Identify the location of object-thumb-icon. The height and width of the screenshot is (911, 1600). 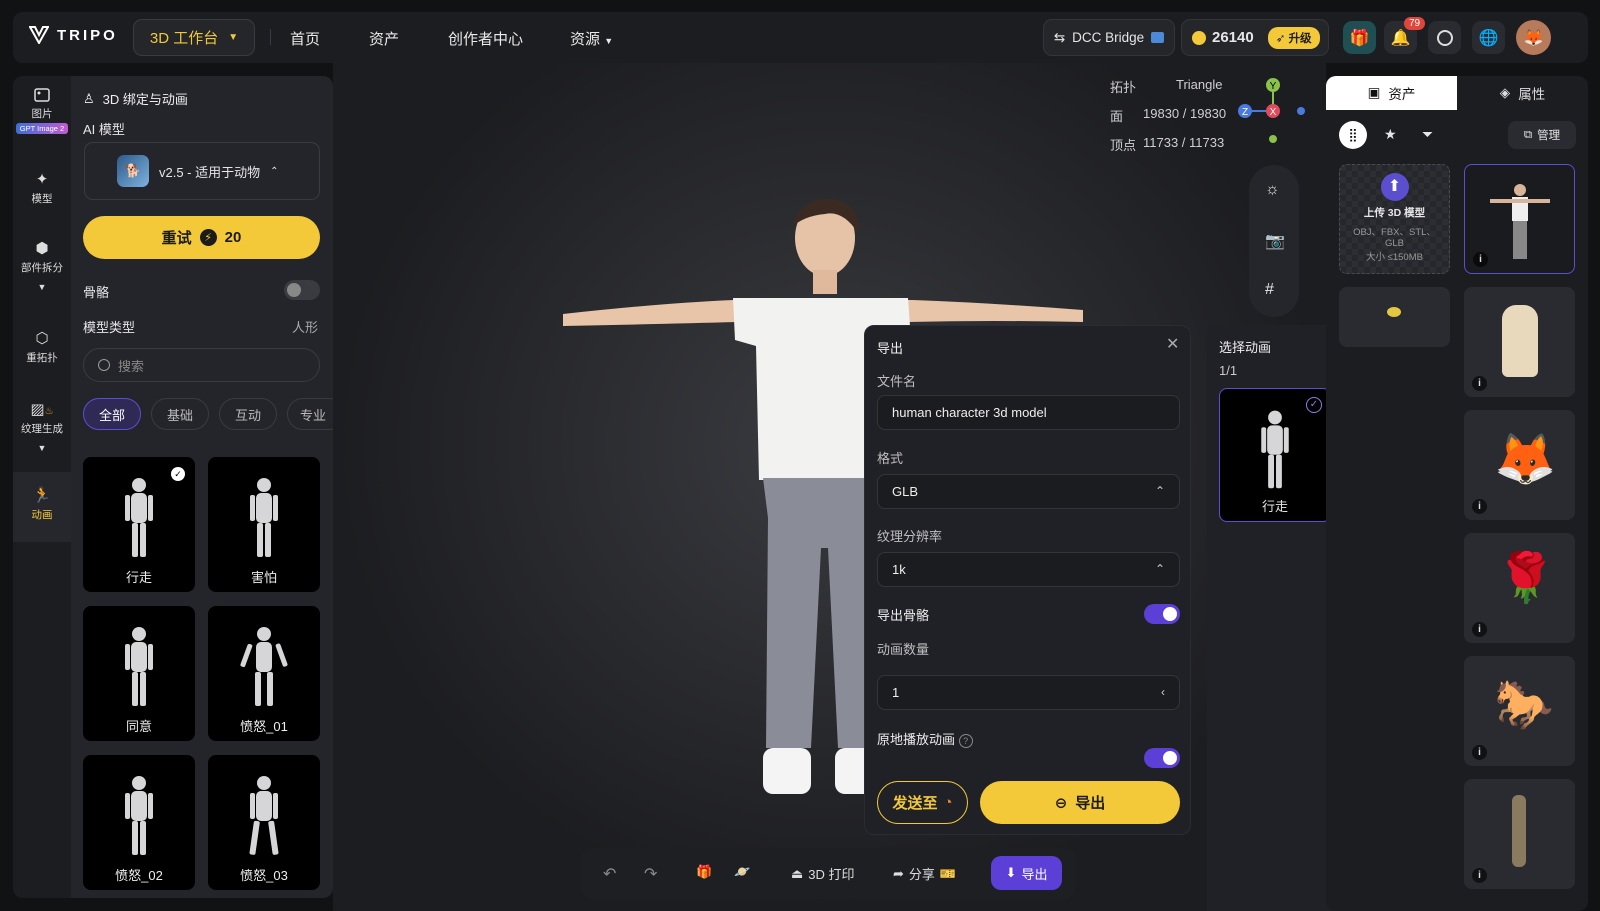
(1394, 312).